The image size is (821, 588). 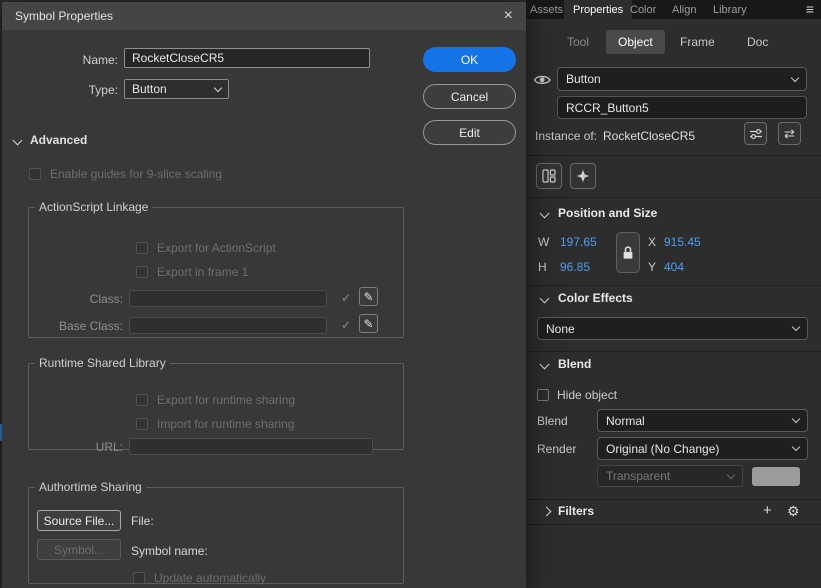 I want to click on instance-type-icon, so click(x=542, y=81).